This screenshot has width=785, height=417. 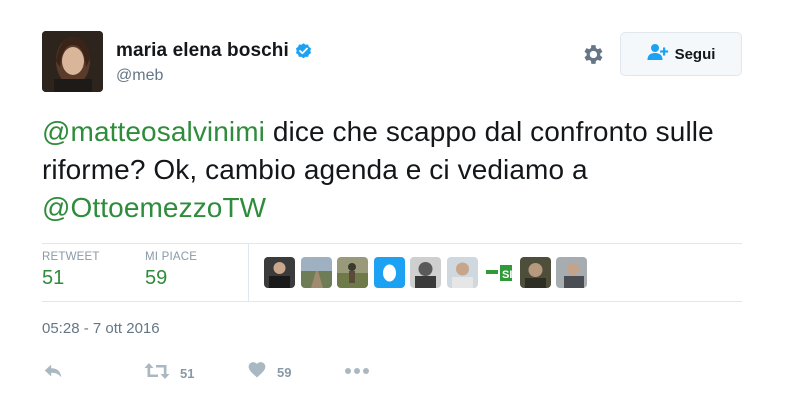 What do you see at coordinates (498, 272) in the screenshot?
I see `liker-avatar-7-si: SI` at bounding box center [498, 272].